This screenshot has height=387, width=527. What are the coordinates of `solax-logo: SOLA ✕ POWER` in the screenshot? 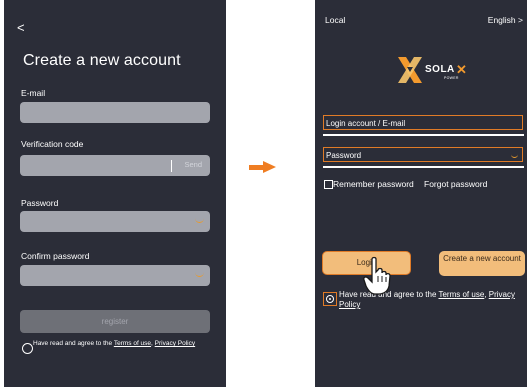 It's located at (436, 70).